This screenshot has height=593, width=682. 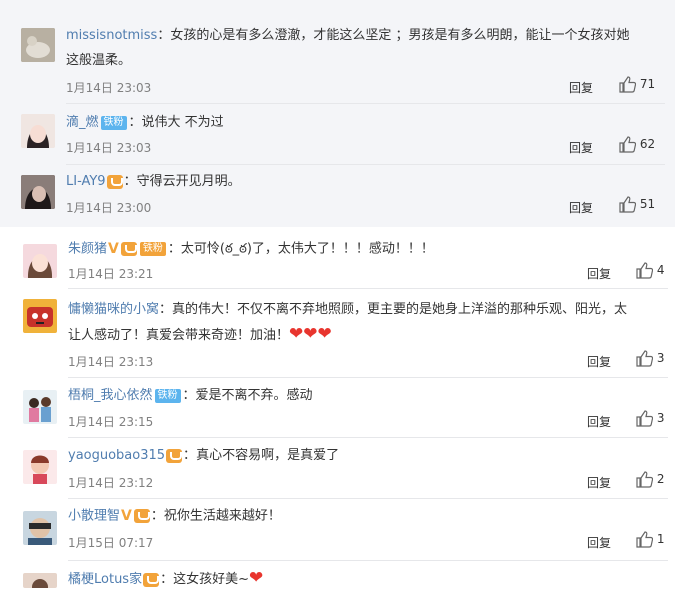 I want to click on like-count: 2, so click(x=660, y=479).